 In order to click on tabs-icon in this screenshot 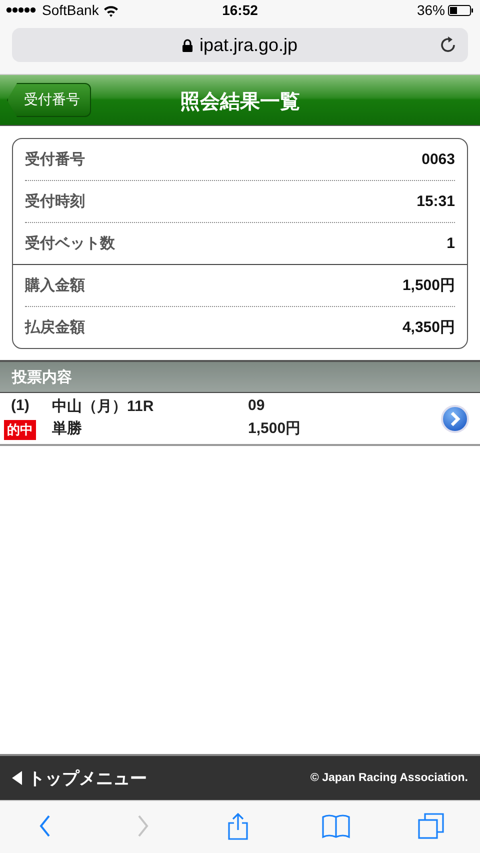, I will do `click(432, 827)`.